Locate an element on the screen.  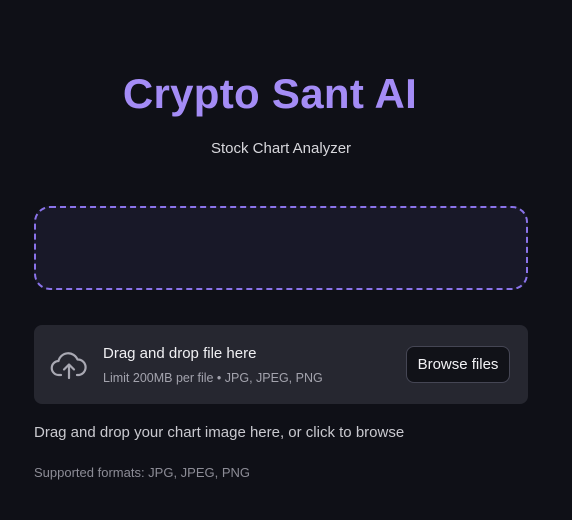
app-subtitle: Stock Chart Analyzer is located at coordinates (281, 148).